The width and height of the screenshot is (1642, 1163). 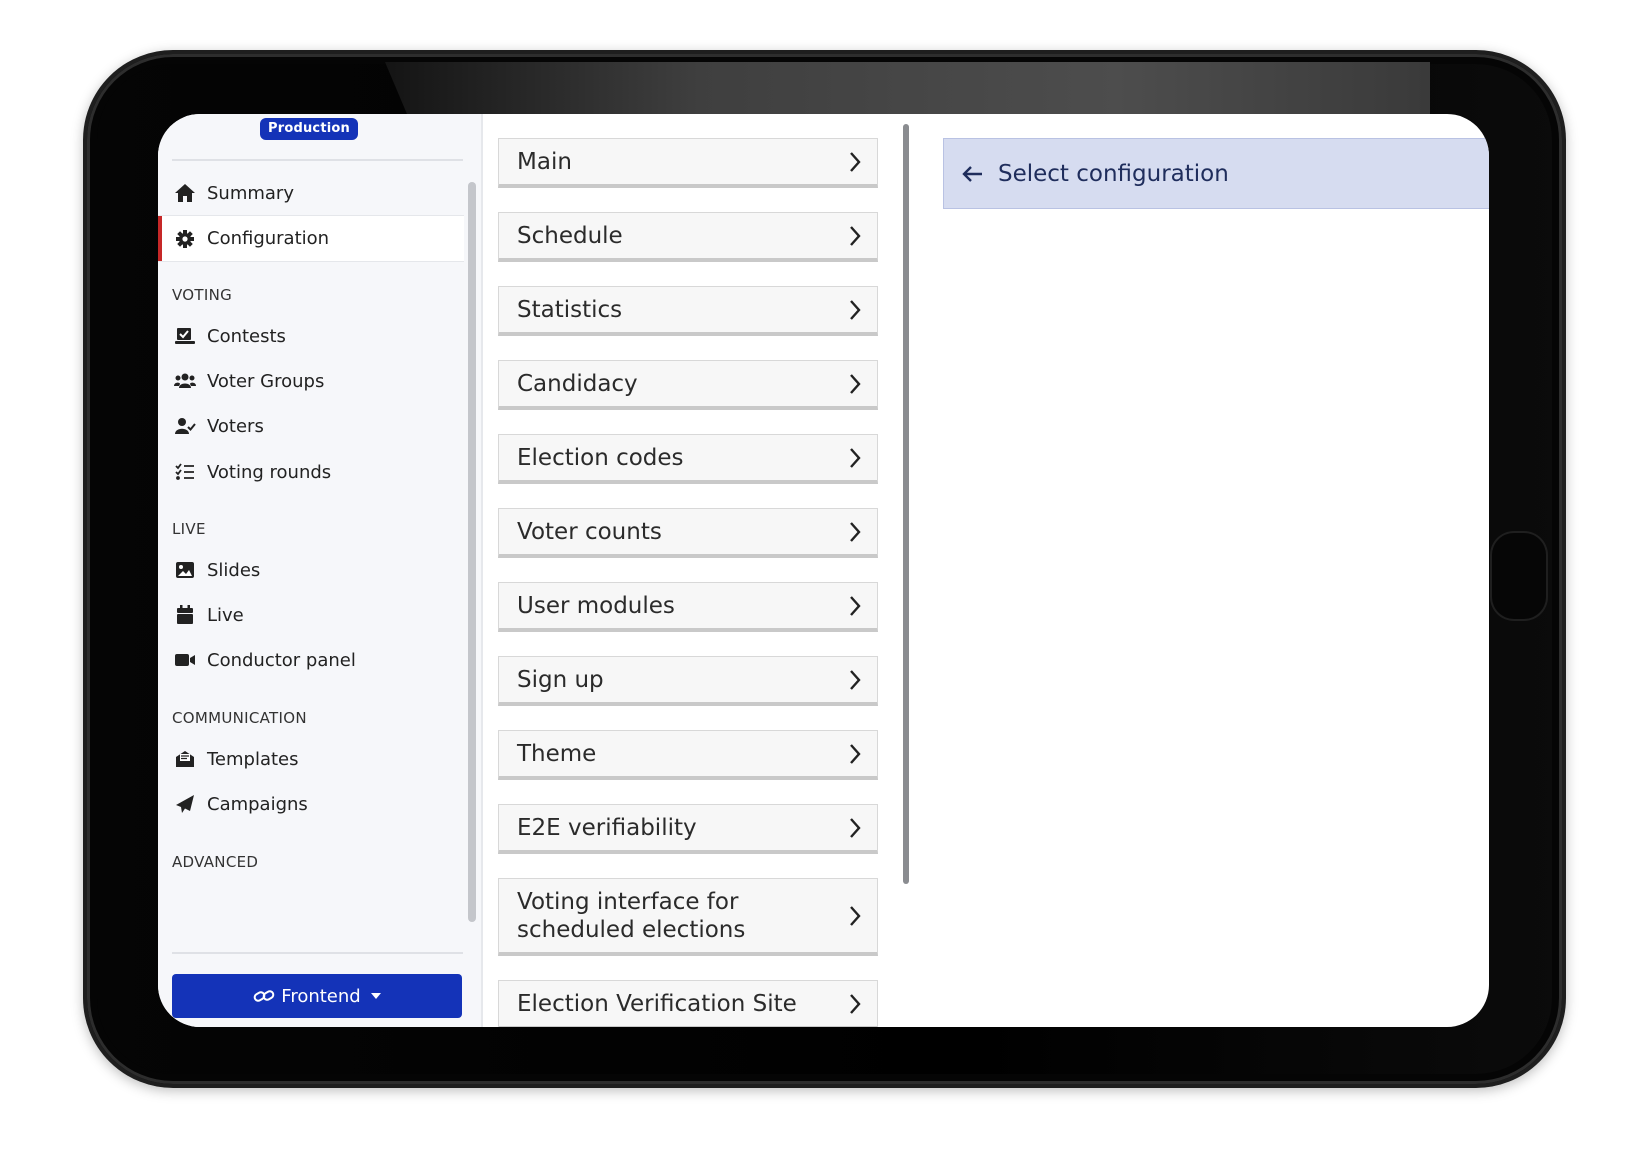 I want to click on sidebar-item-label: Voter Groups, so click(x=266, y=381).